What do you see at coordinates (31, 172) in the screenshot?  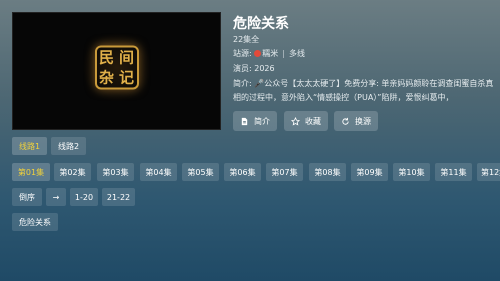 I see `episode-item: 第01集` at bounding box center [31, 172].